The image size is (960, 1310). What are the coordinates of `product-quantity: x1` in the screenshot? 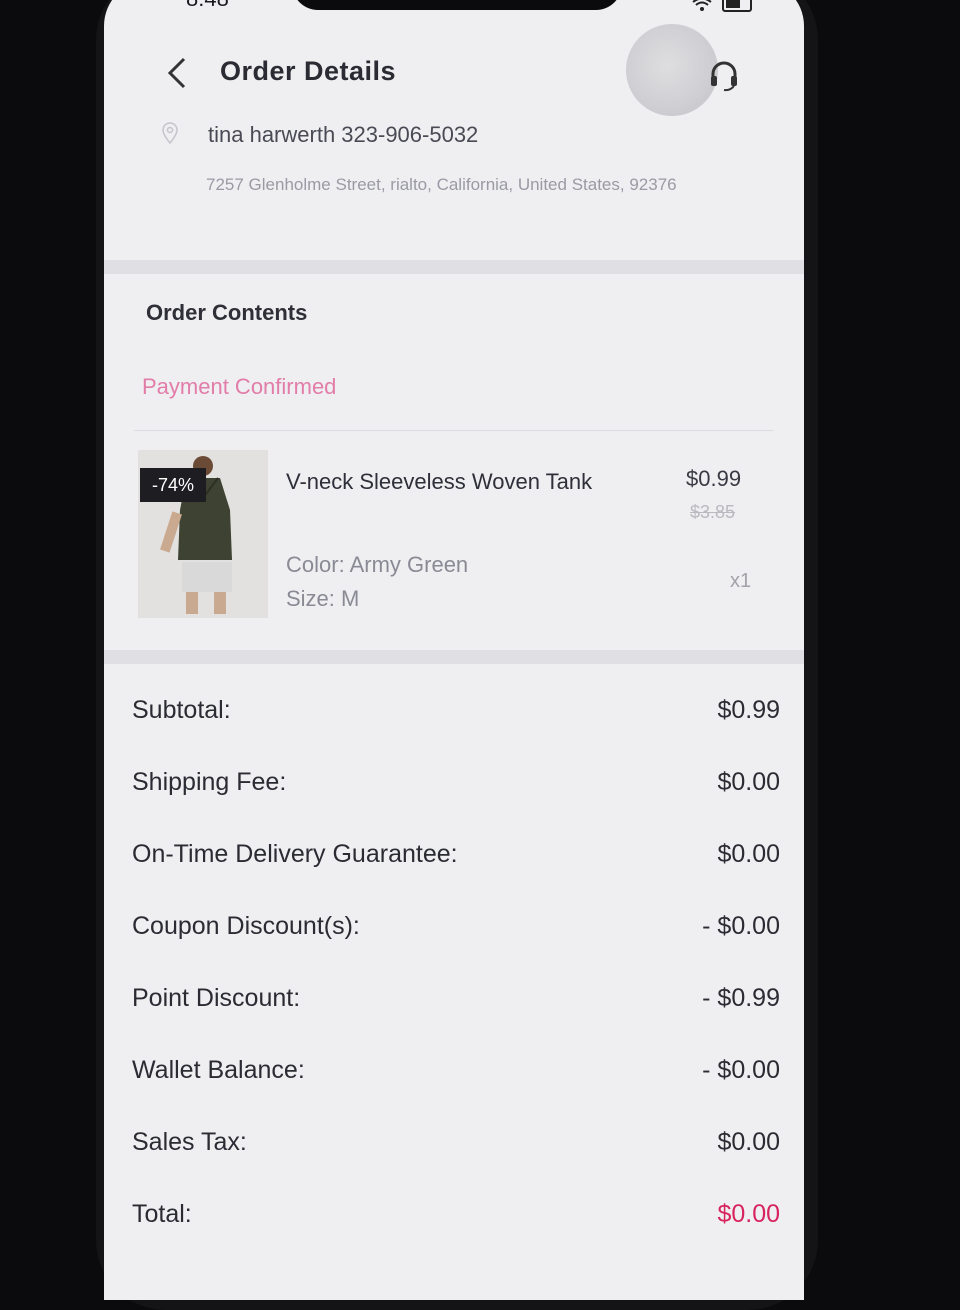 It's located at (741, 581).